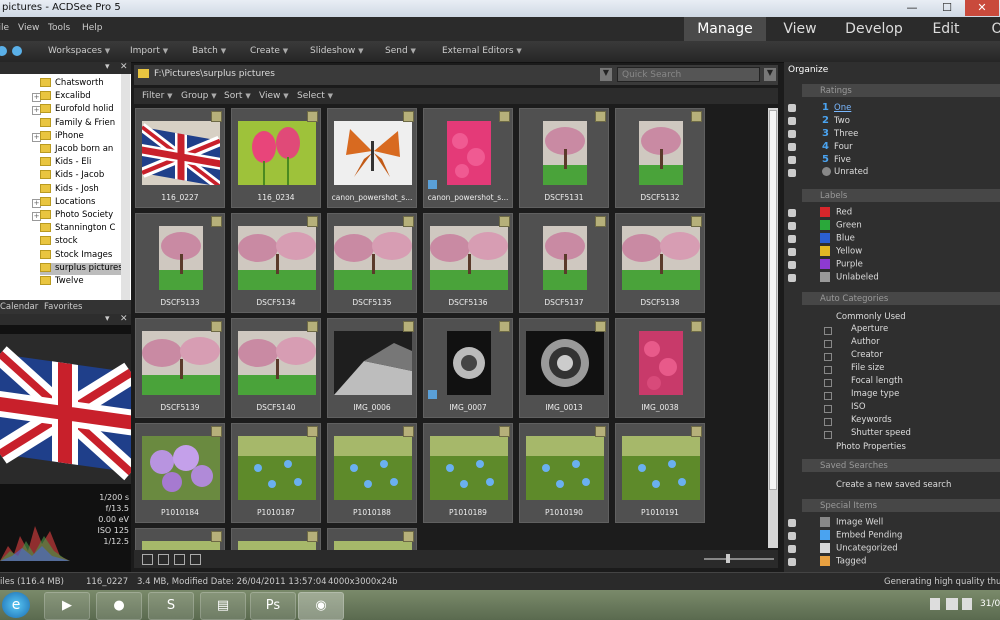 Image resolution: width=1000 pixels, height=620 pixels. I want to click on photoshop-icon: Ps, so click(273, 606).